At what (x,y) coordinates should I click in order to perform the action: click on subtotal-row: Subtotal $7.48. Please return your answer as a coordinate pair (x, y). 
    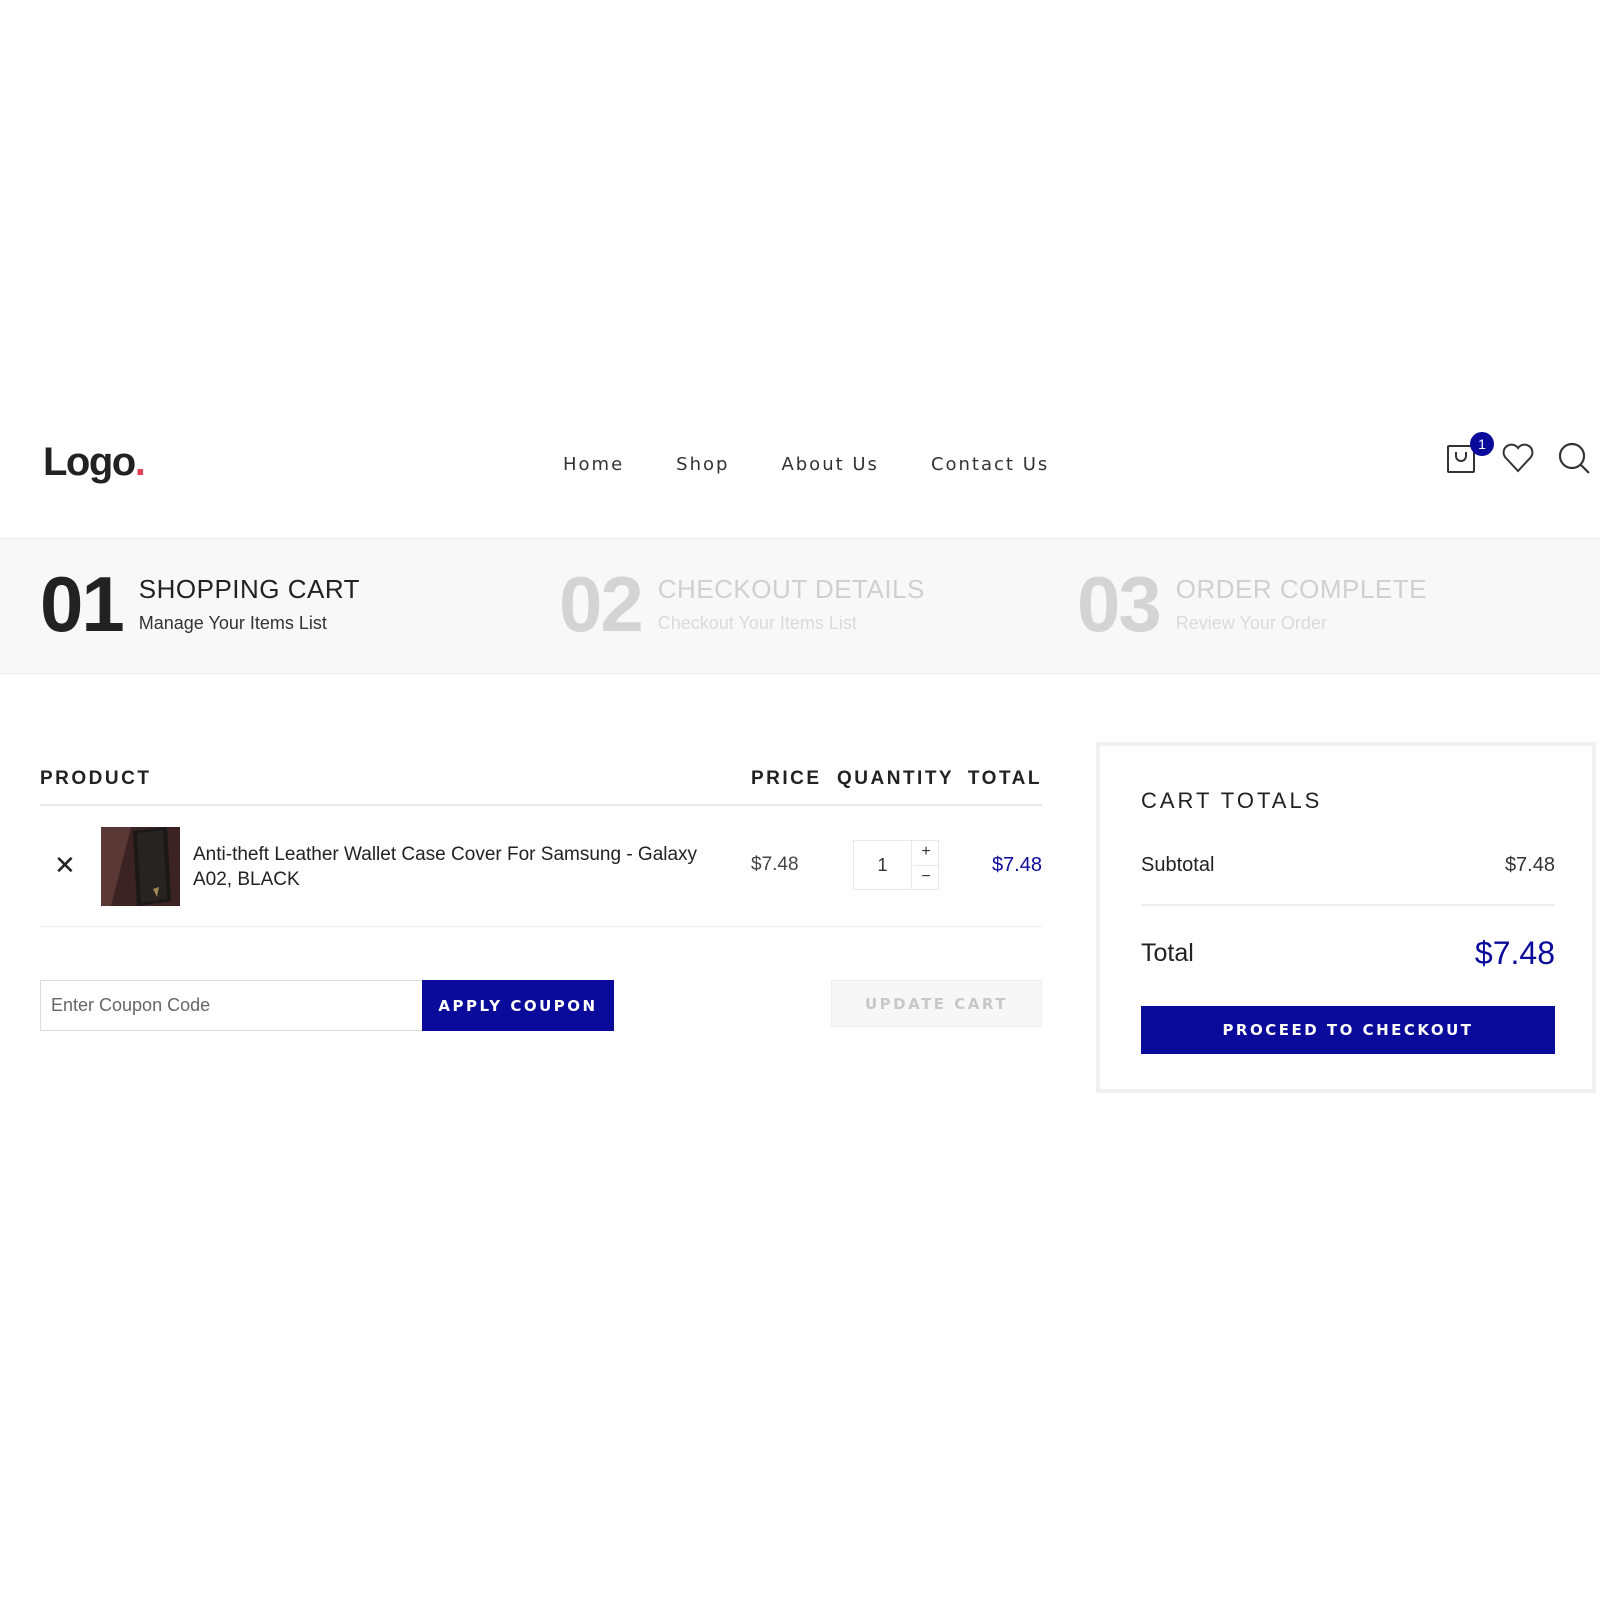
    Looking at the image, I should click on (1348, 880).